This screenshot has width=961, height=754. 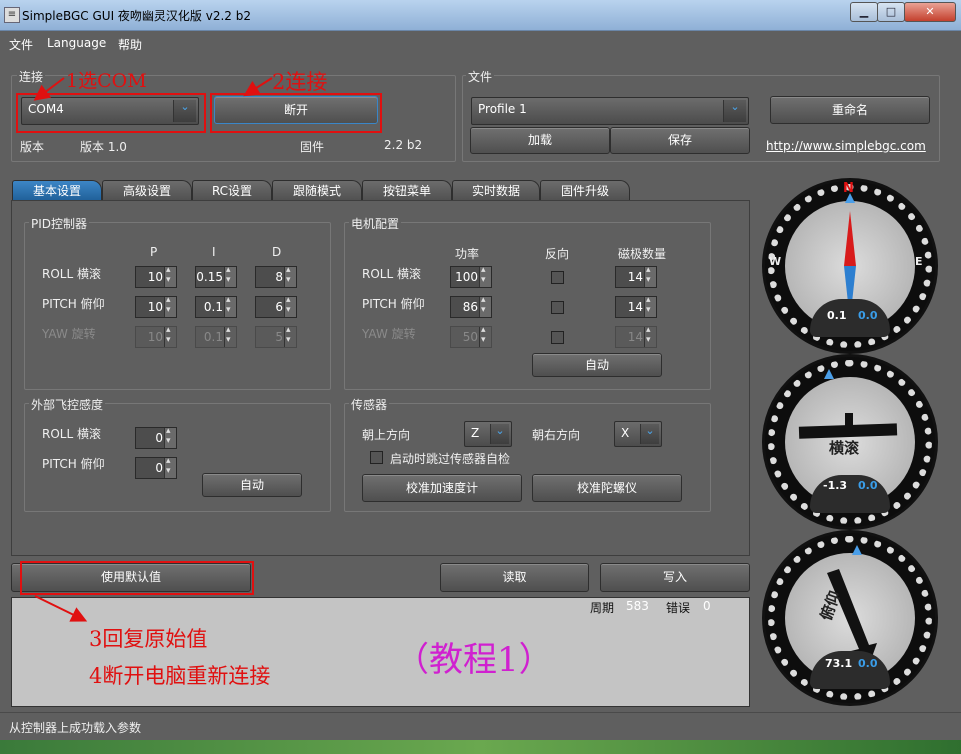 I want to click on yaw-compass-gauge: N W E 0.1 0.0, so click(x=850, y=266).